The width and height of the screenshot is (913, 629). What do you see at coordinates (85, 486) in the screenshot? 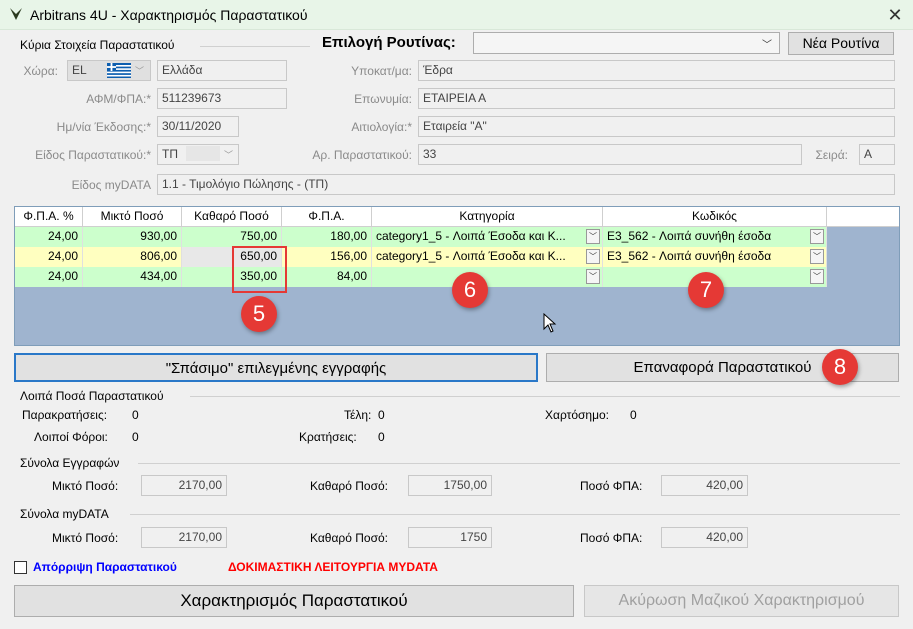
I see `records-gross-label: Μικτό Ποσό:` at bounding box center [85, 486].